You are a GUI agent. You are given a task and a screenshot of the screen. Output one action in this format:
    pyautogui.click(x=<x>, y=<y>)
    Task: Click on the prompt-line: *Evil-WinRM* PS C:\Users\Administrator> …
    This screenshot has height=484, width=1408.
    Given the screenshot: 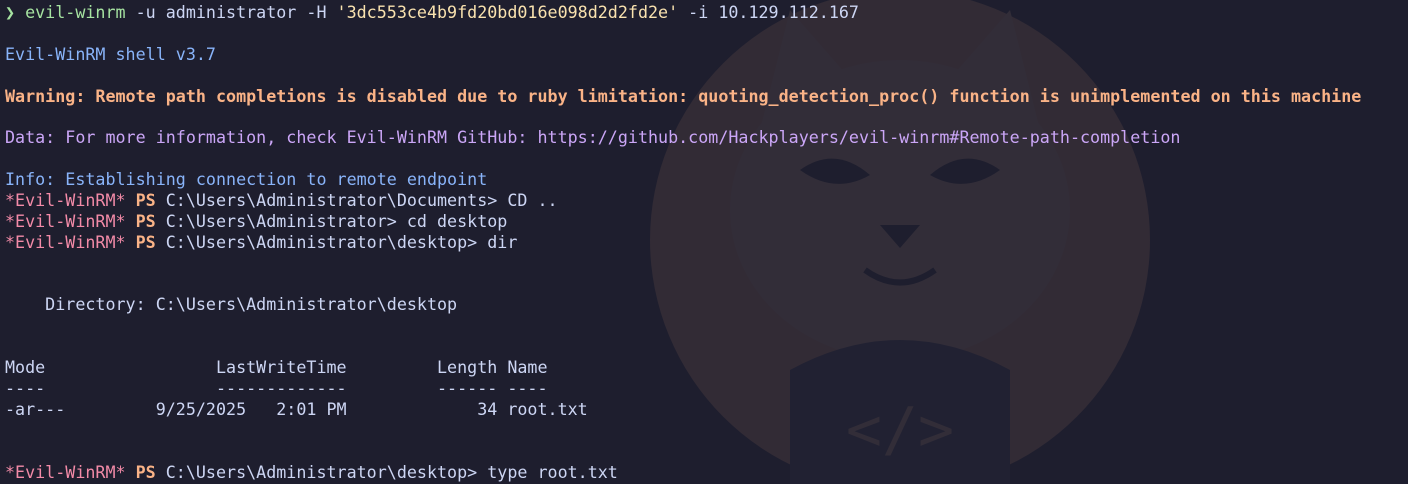 What is the action you would take?
    pyautogui.click(x=706, y=221)
    